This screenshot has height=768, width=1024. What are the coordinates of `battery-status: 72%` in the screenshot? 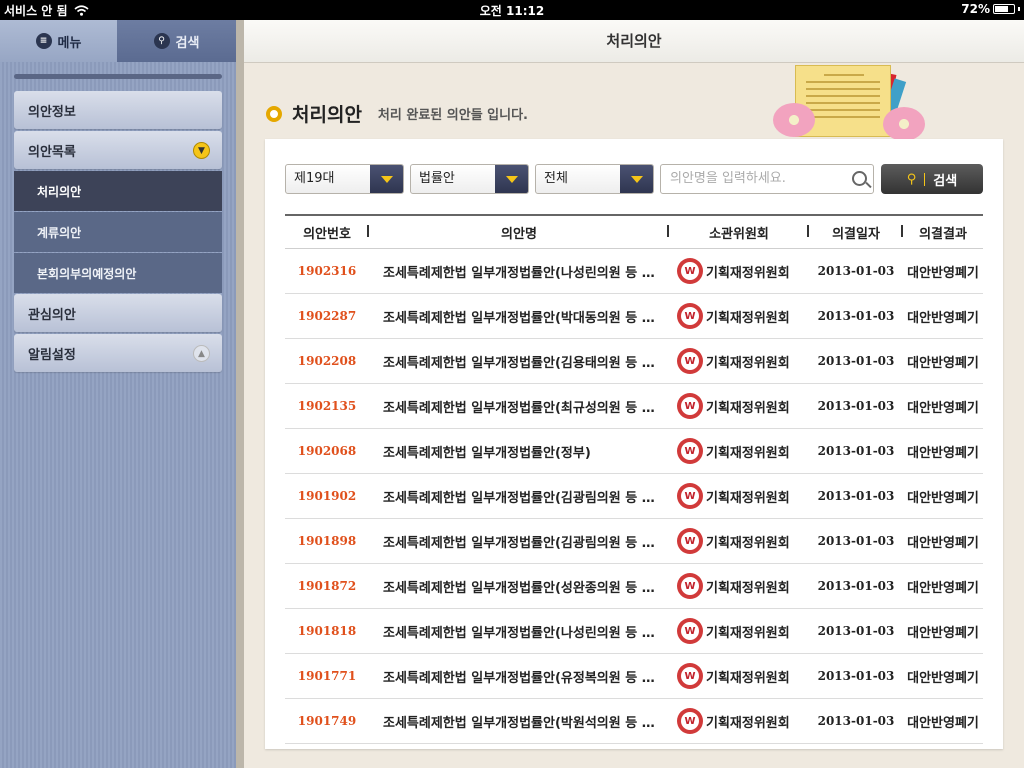 It's located at (990, 9).